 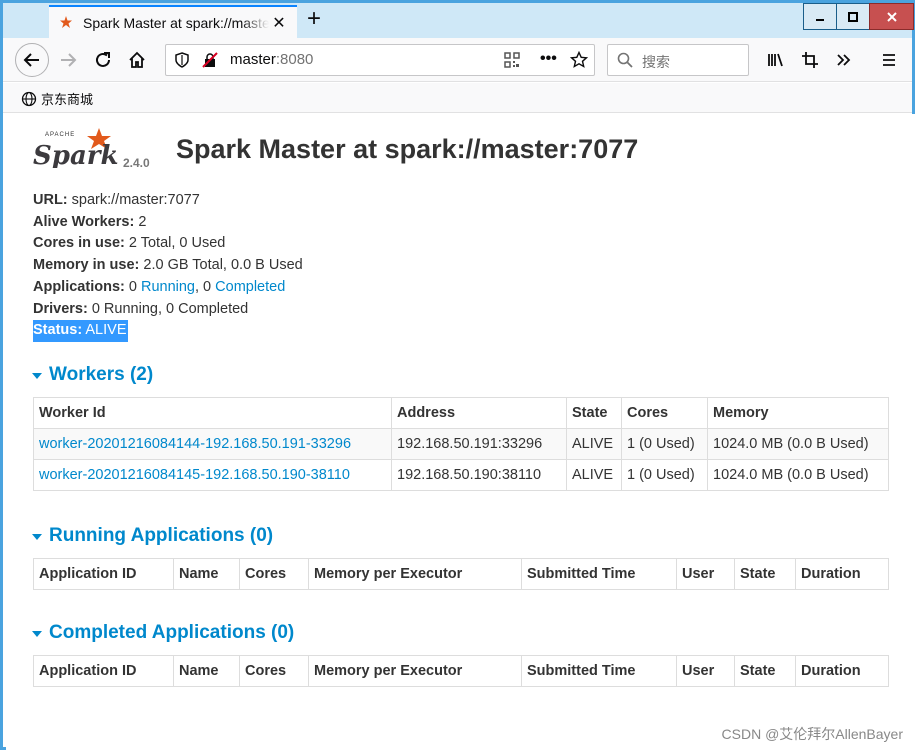 I want to click on running-apps-link: Running, so click(x=168, y=287).